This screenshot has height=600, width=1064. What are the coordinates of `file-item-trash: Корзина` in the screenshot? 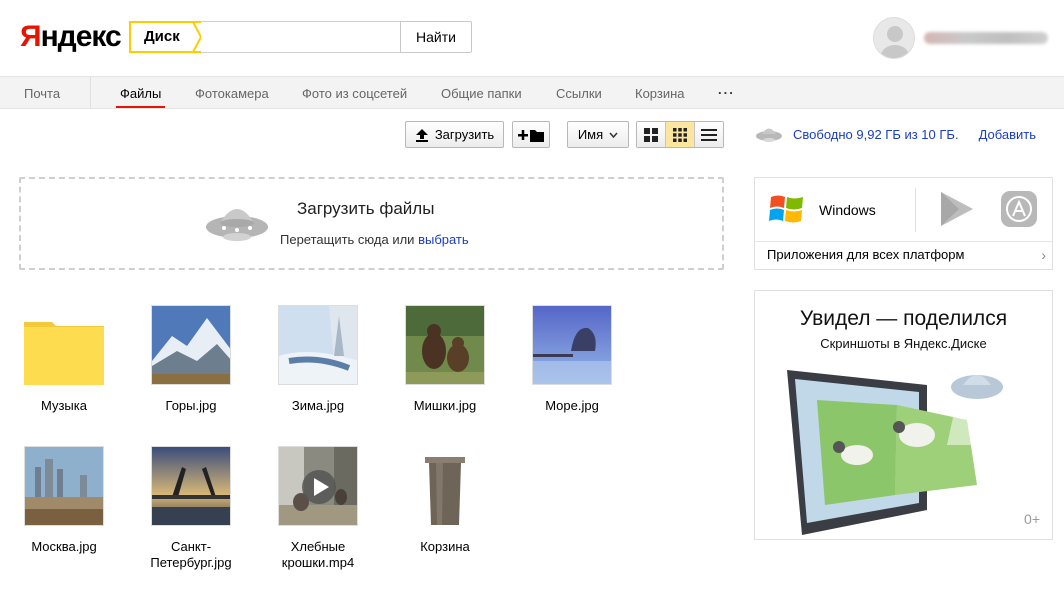 It's located at (445, 500).